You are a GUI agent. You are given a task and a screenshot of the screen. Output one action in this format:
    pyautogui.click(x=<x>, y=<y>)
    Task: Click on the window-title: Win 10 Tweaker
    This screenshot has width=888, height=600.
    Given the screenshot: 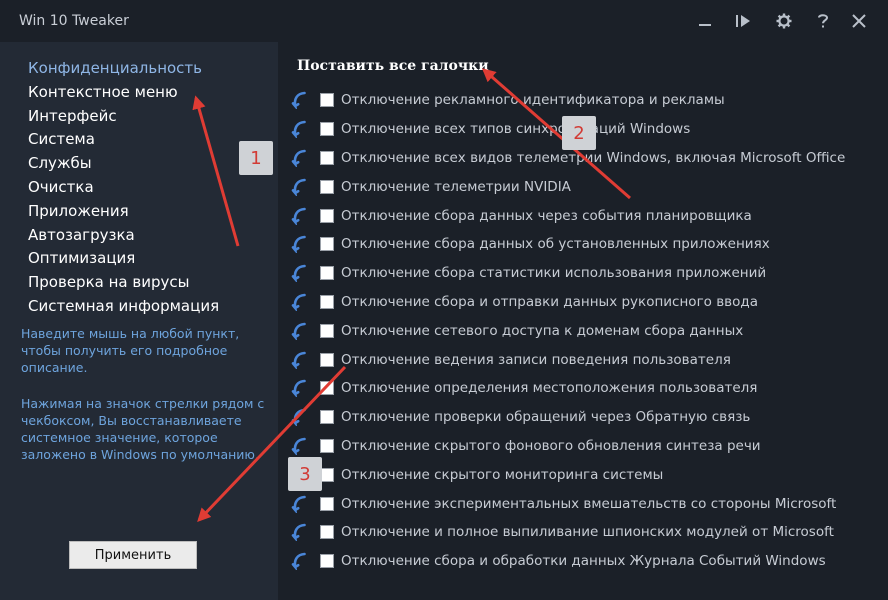 What is the action you would take?
    pyautogui.click(x=74, y=21)
    